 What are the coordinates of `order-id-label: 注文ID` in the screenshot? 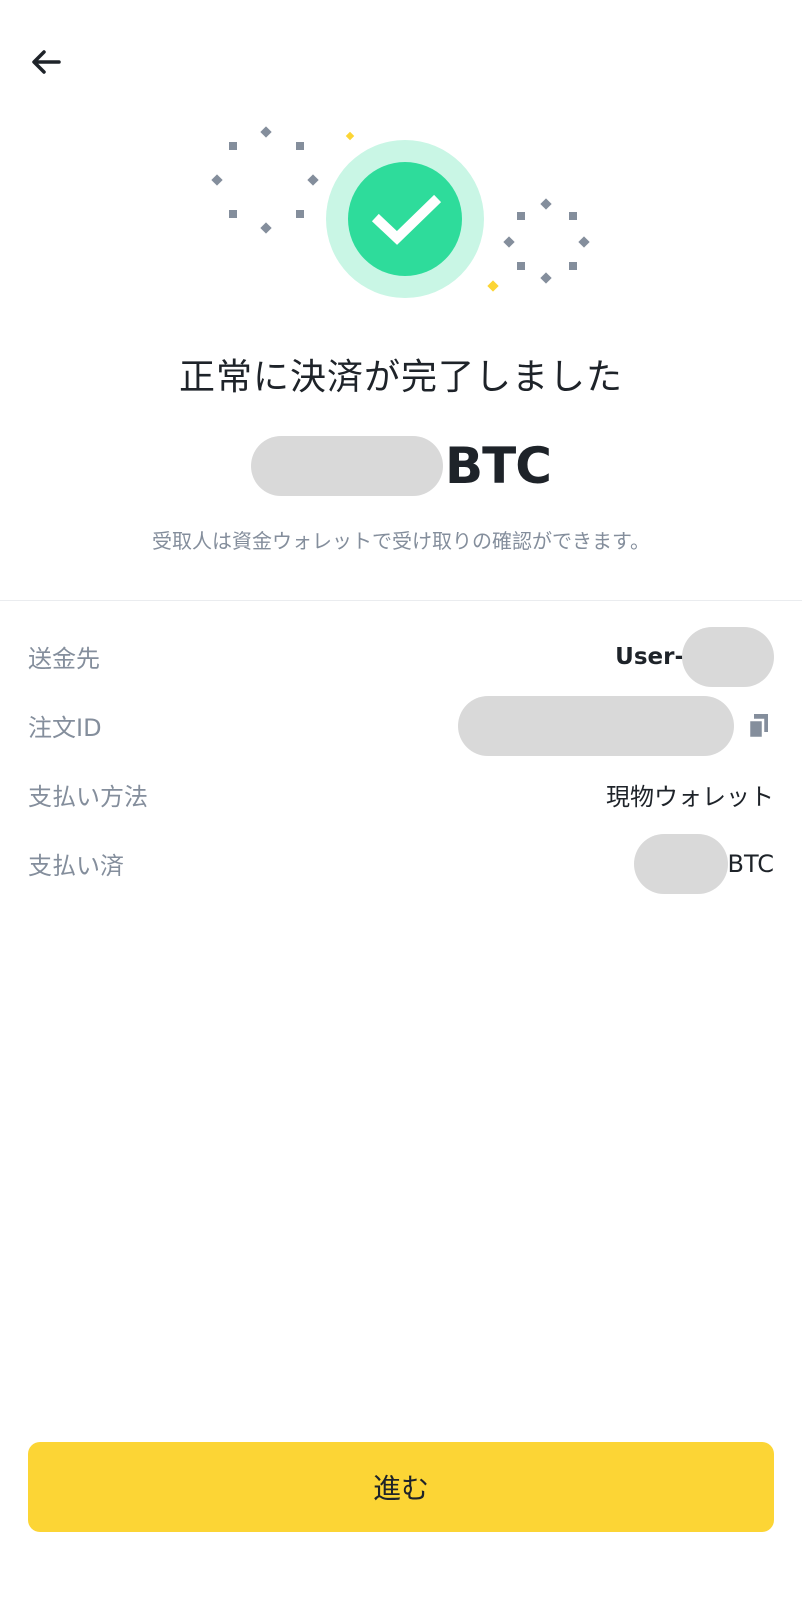 It's located at (65, 728).